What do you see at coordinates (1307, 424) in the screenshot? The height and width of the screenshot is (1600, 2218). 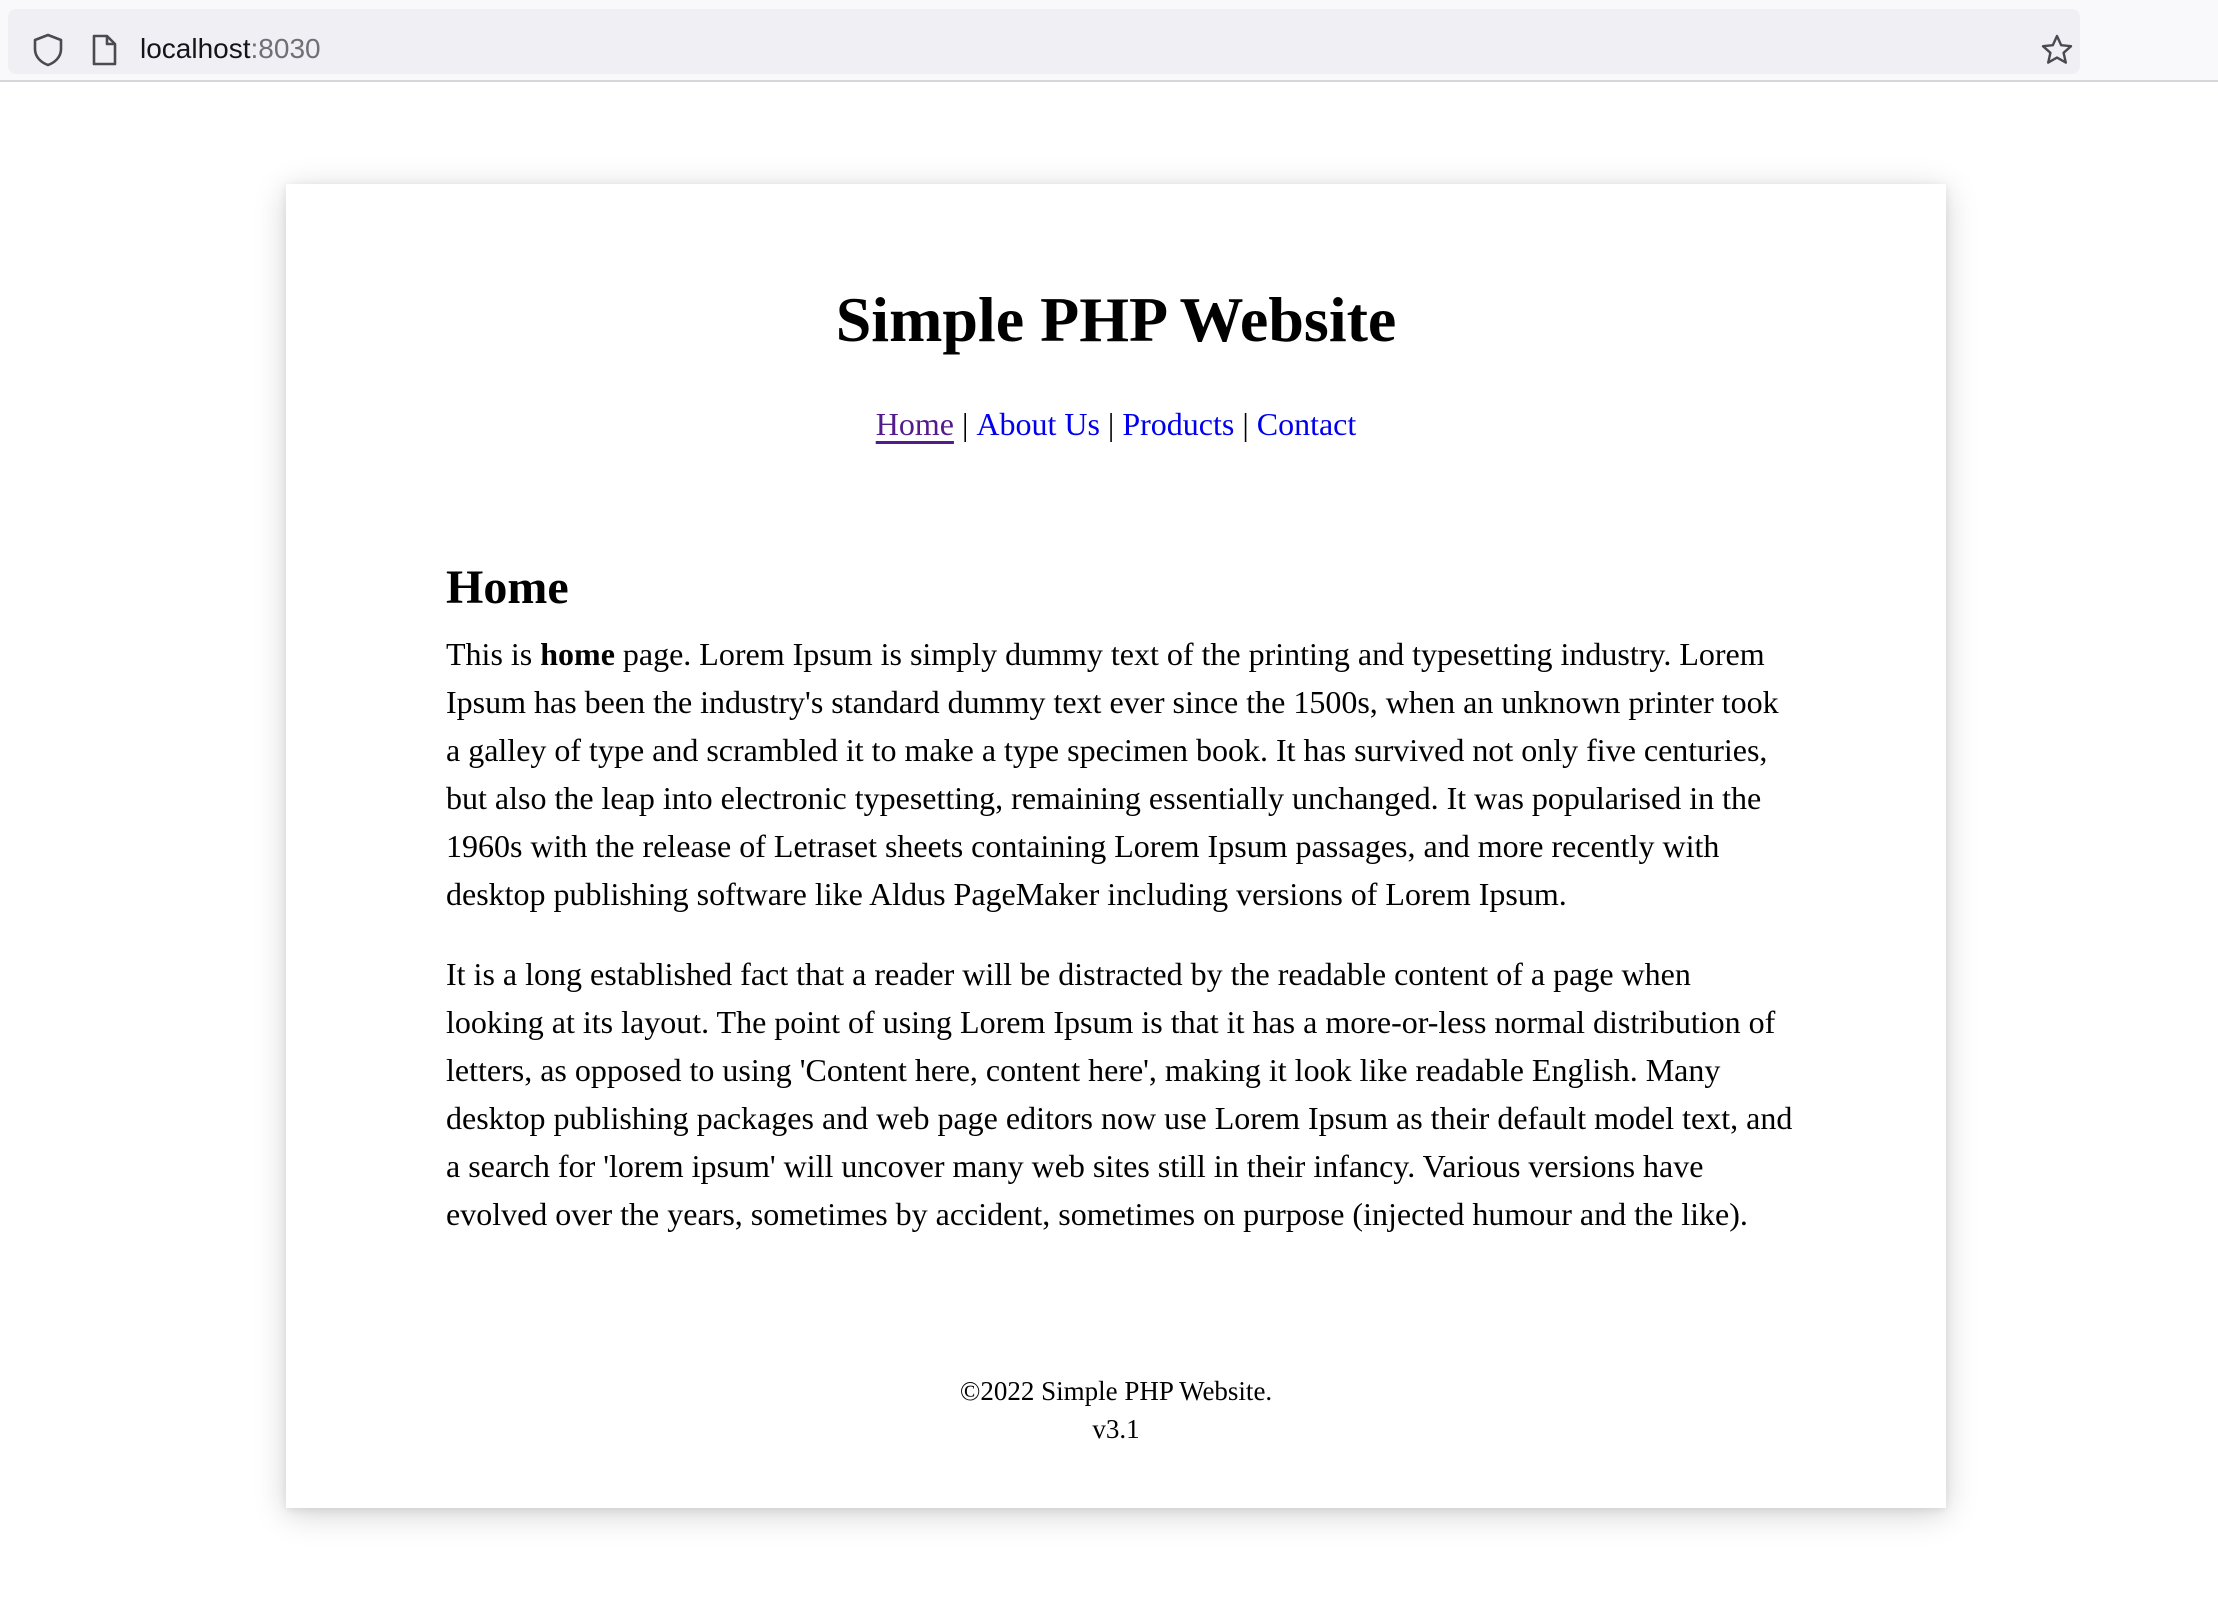 I see `nav-link-contact: Contact` at bounding box center [1307, 424].